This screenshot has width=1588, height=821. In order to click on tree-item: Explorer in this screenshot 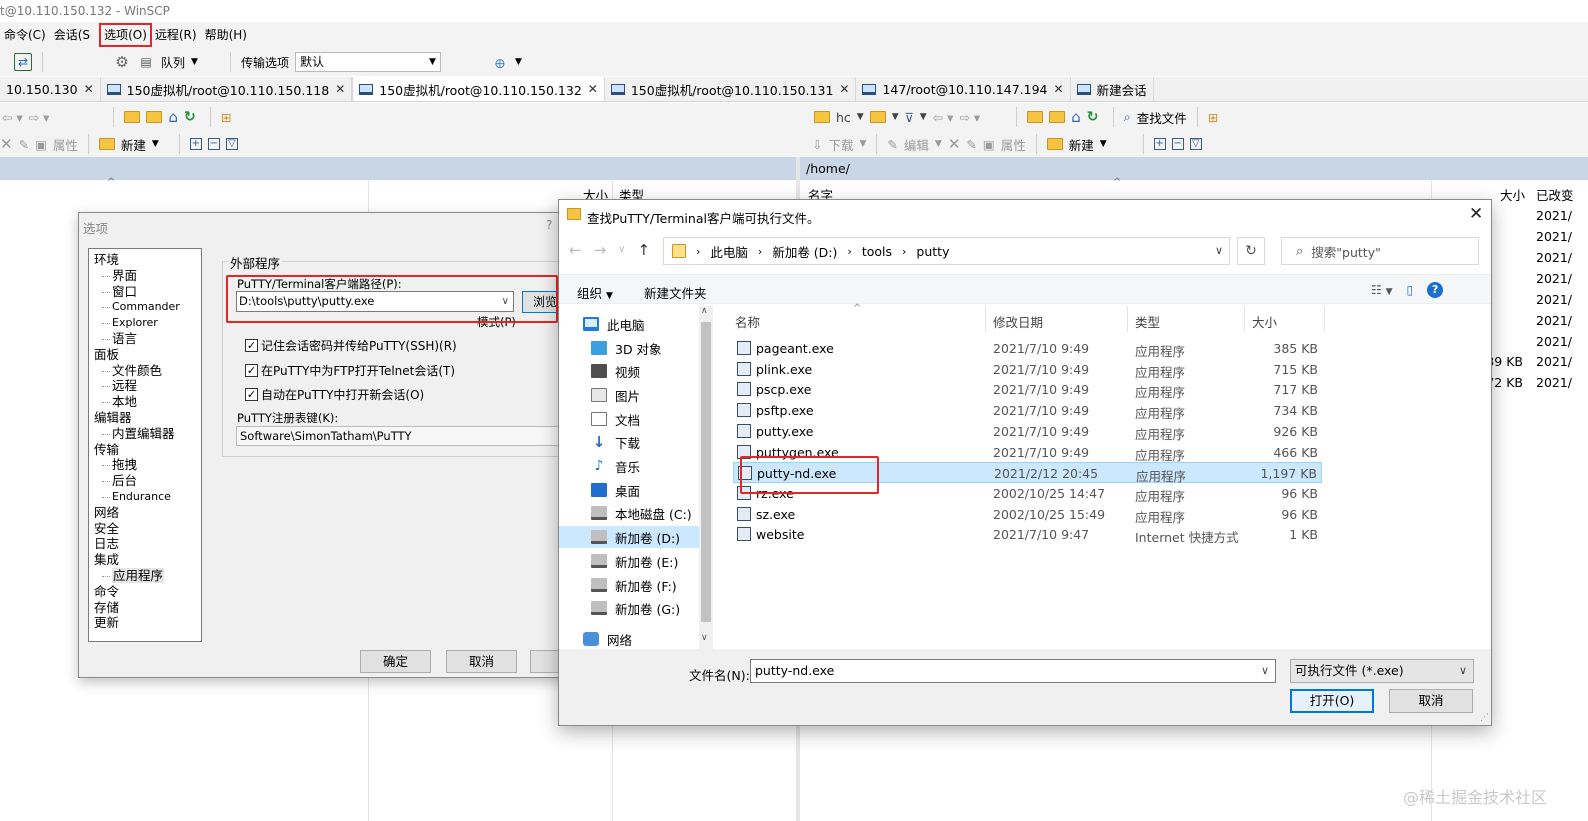, I will do `click(147, 323)`.